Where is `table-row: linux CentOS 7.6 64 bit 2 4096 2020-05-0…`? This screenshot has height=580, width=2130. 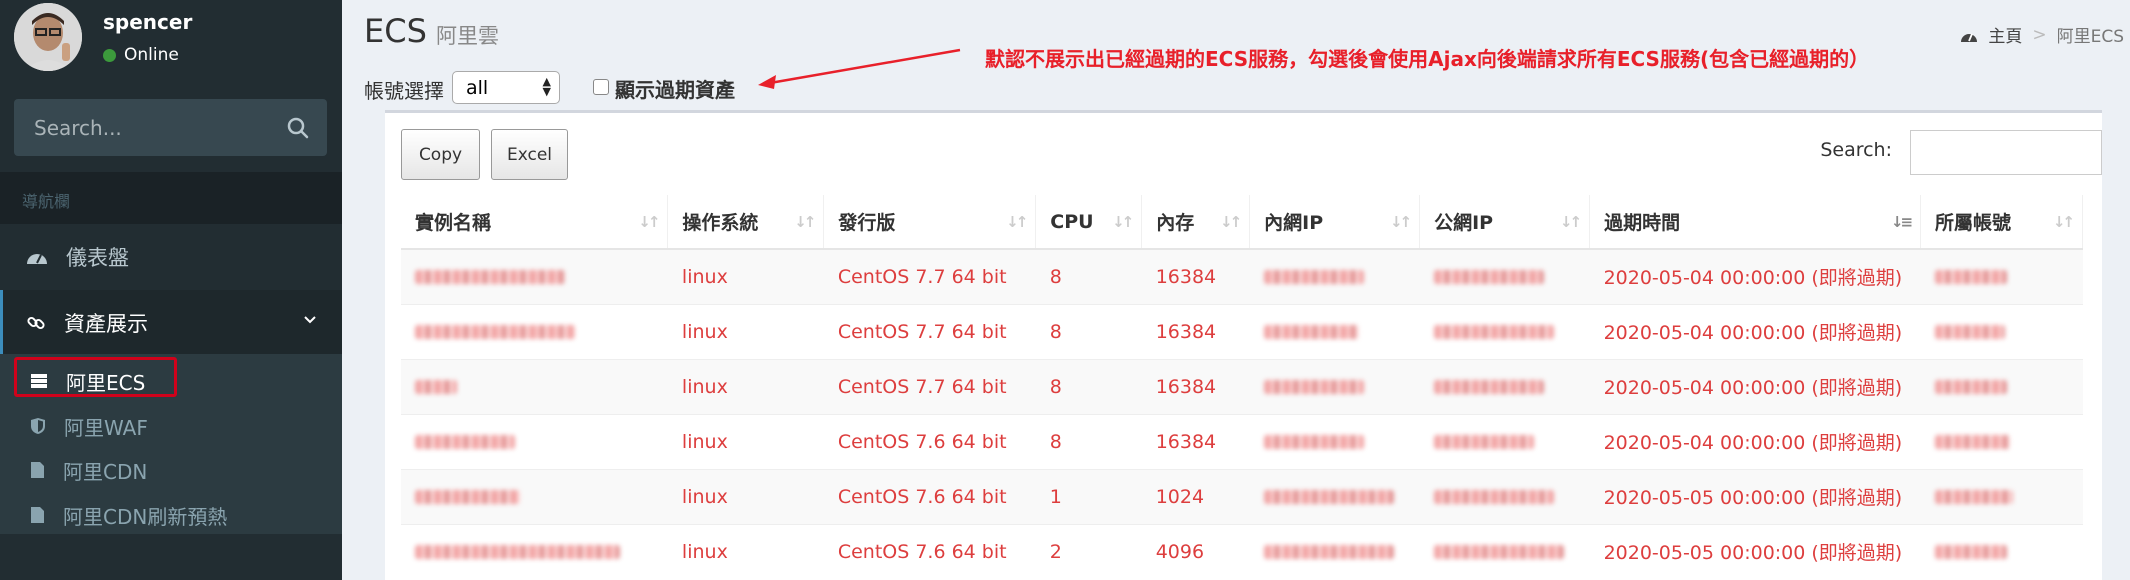 table-row: linux CentOS 7.6 64 bit 2 4096 2020-05-0… is located at coordinates (1242, 551).